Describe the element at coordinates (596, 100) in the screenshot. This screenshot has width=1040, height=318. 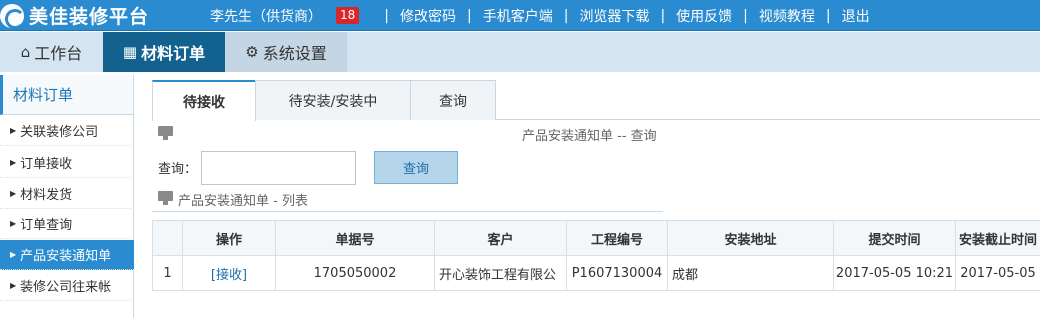
I see `sub-tab-bar: 待接收 待安装/安装中 查询` at that location.